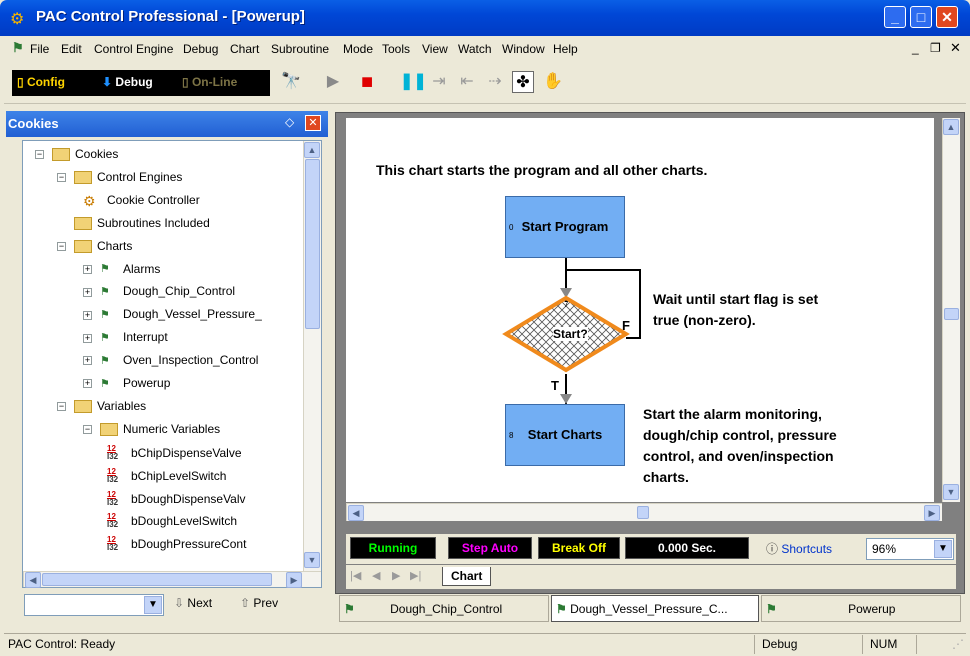 The height and width of the screenshot is (656, 970). Describe the element at coordinates (951, 127) in the screenshot. I see `chart-scroll-up-icon: ▲` at that location.